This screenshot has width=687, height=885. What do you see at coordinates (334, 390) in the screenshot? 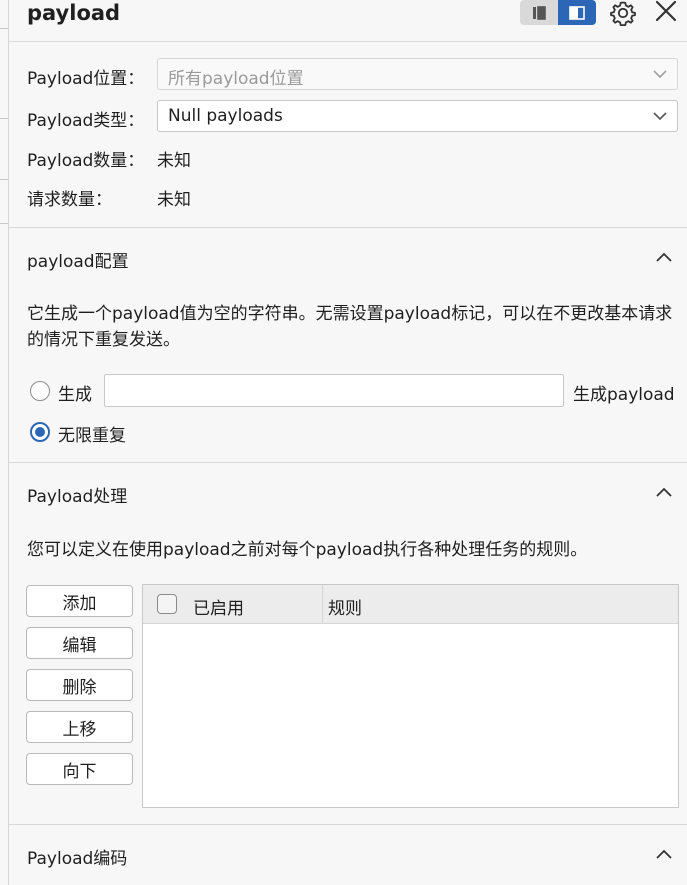
I see `generate-count-input` at bounding box center [334, 390].